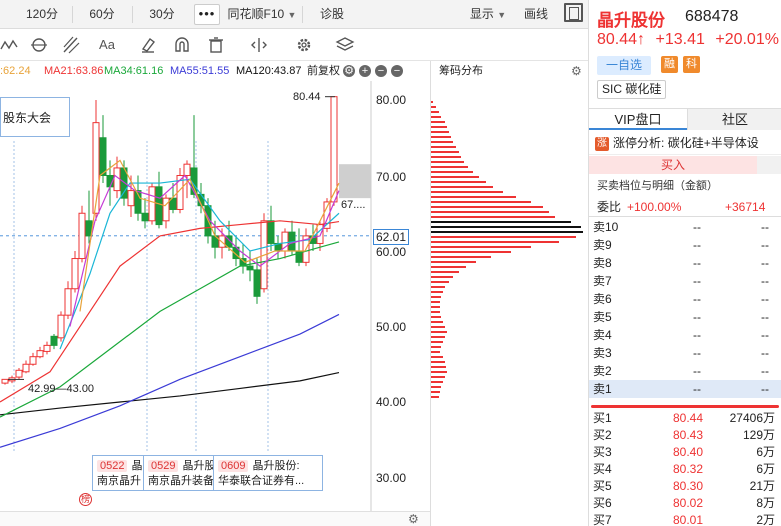 The image size is (781, 526). What do you see at coordinates (573, 12) in the screenshot?
I see `panel-toggle-icon` at bounding box center [573, 12].